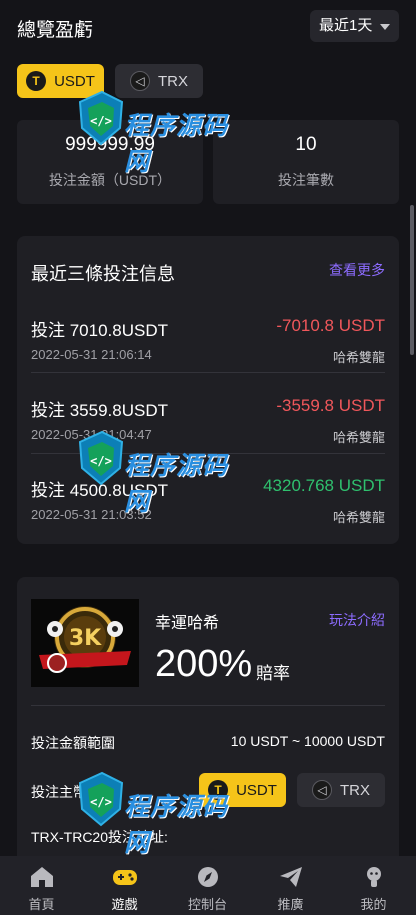 Image resolution: width=416 pixels, height=915 pixels. Describe the element at coordinates (73, 743) in the screenshot. I see `bet-range-label: 投注金額範圍` at that location.